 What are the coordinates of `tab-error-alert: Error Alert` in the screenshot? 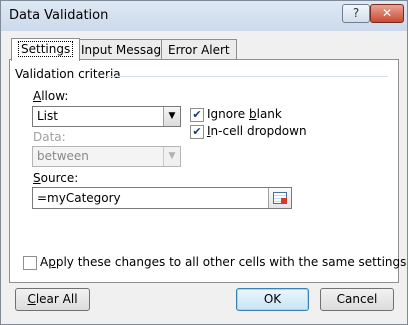 It's located at (199, 49).